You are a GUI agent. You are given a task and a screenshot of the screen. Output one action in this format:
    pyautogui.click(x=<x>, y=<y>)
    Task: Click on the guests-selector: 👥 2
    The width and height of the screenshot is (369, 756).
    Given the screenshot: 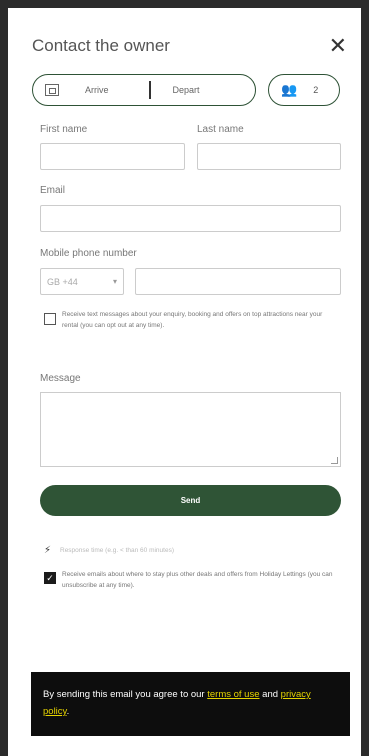 What is the action you would take?
    pyautogui.click(x=304, y=90)
    